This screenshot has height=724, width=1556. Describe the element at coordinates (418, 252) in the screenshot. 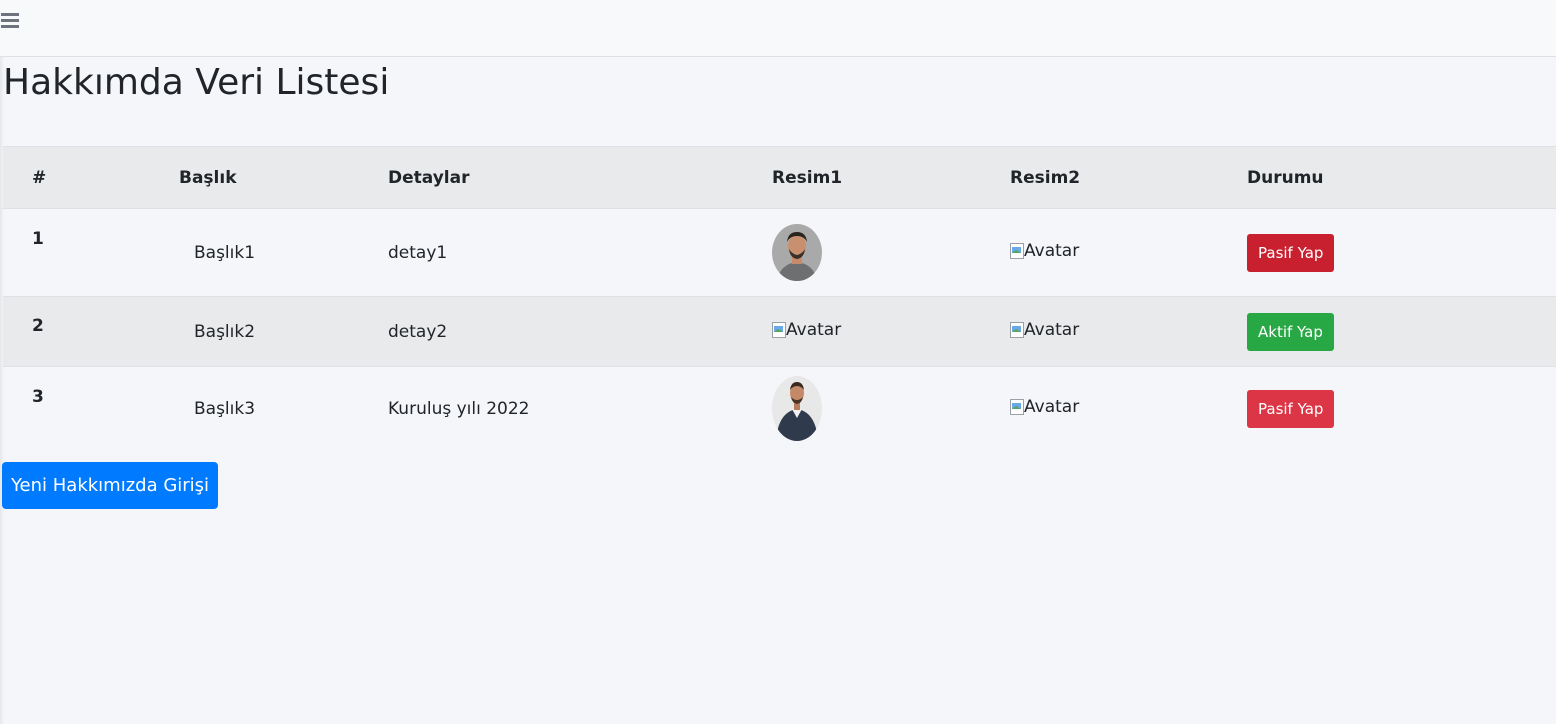

I see `row-details: detay1` at that location.